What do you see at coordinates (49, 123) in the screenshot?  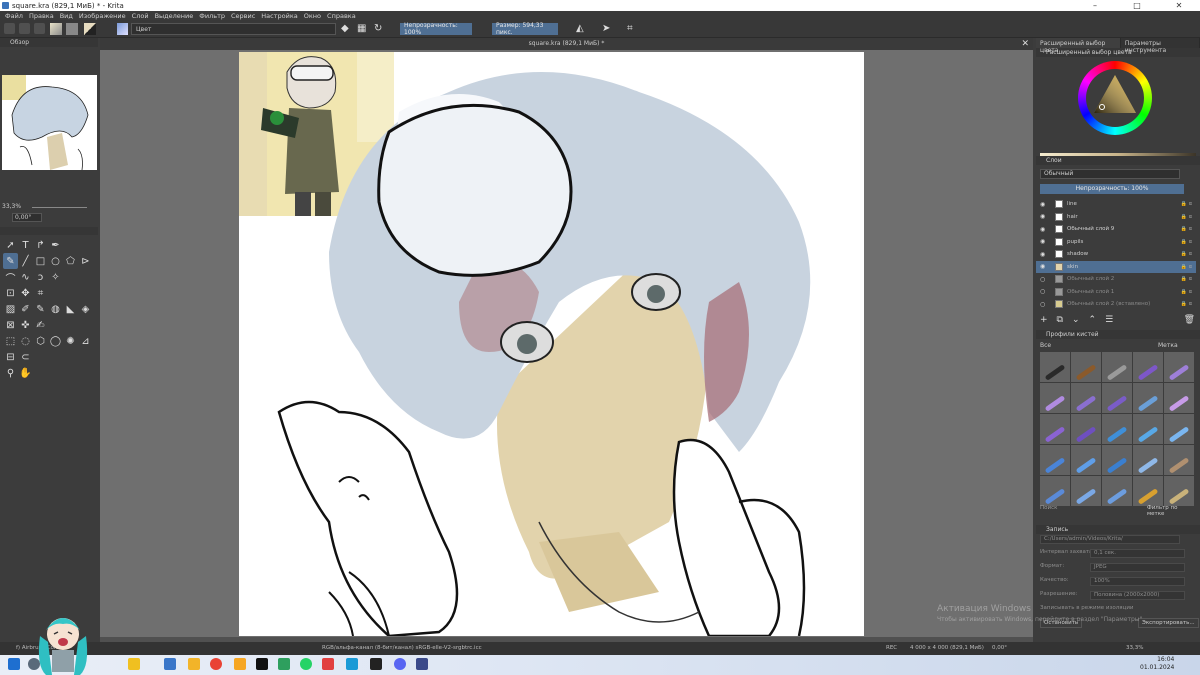 I see `overview-thumbnail` at bounding box center [49, 123].